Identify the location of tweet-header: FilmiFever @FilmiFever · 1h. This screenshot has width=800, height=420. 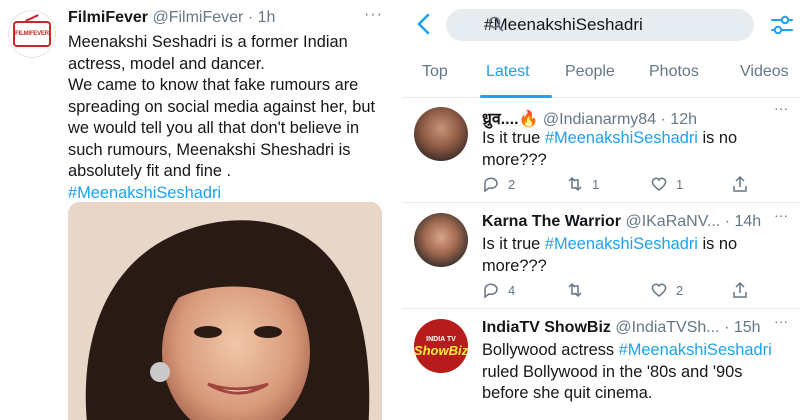
(171, 18).